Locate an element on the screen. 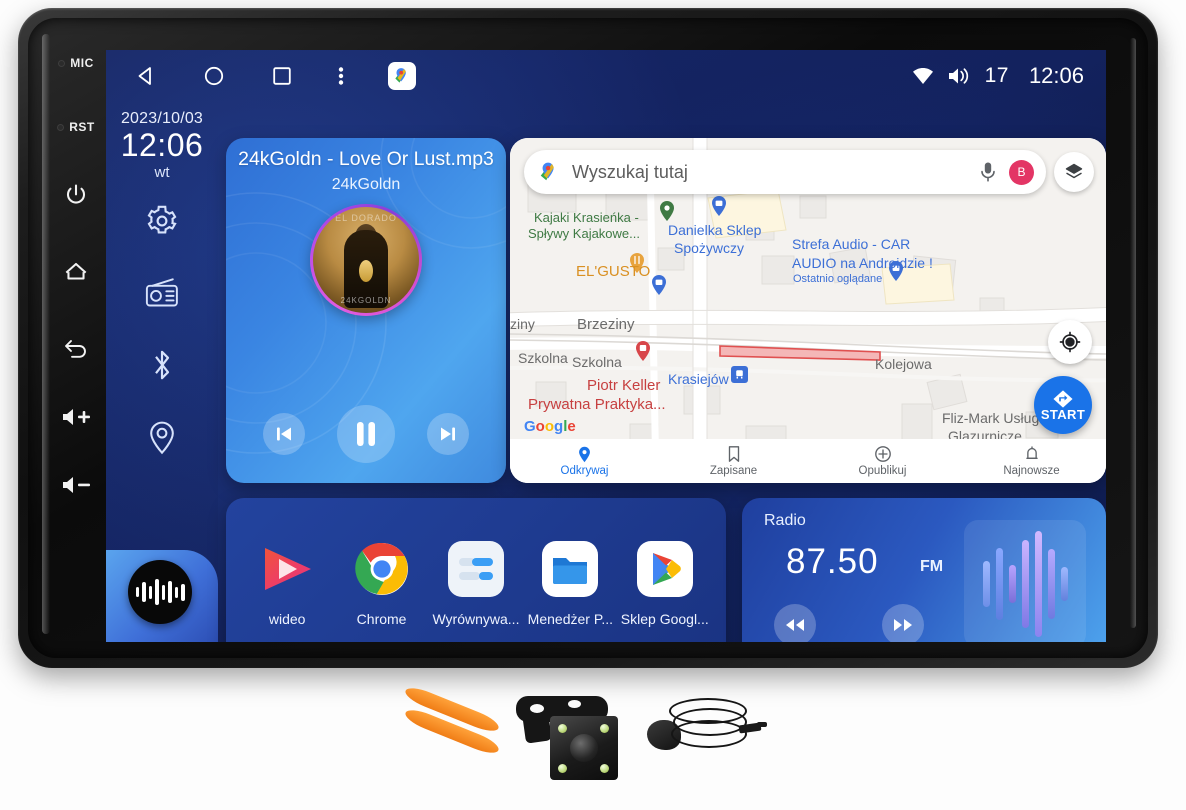  map-account-avatar: B is located at coordinates (1021, 172).